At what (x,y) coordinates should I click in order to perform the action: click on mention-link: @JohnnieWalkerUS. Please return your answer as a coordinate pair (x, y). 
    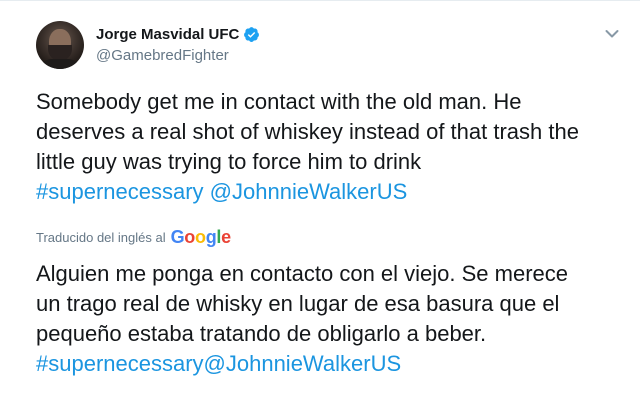
    Looking at the image, I should click on (309, 191).